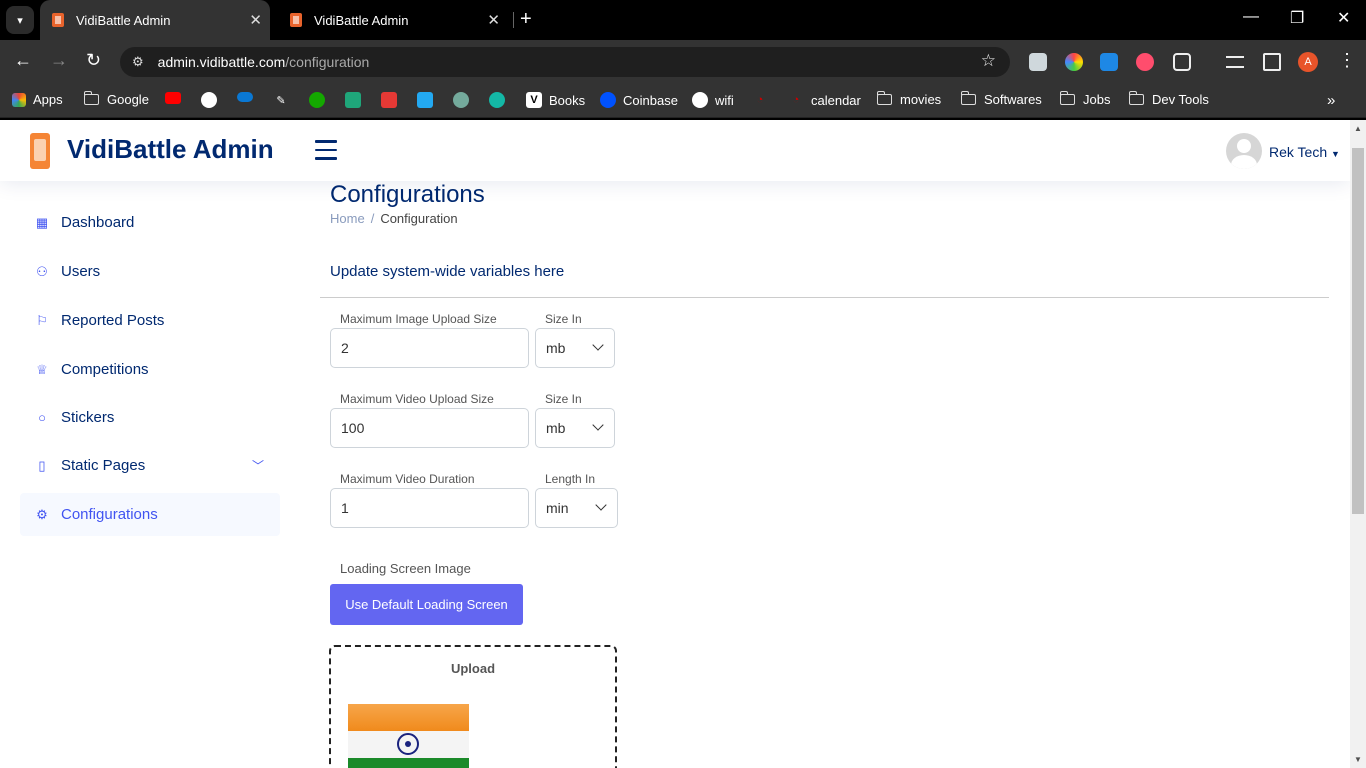 The image size is (1366, 768). I want to click on image-unit-label: Size In, so click(563, 319).